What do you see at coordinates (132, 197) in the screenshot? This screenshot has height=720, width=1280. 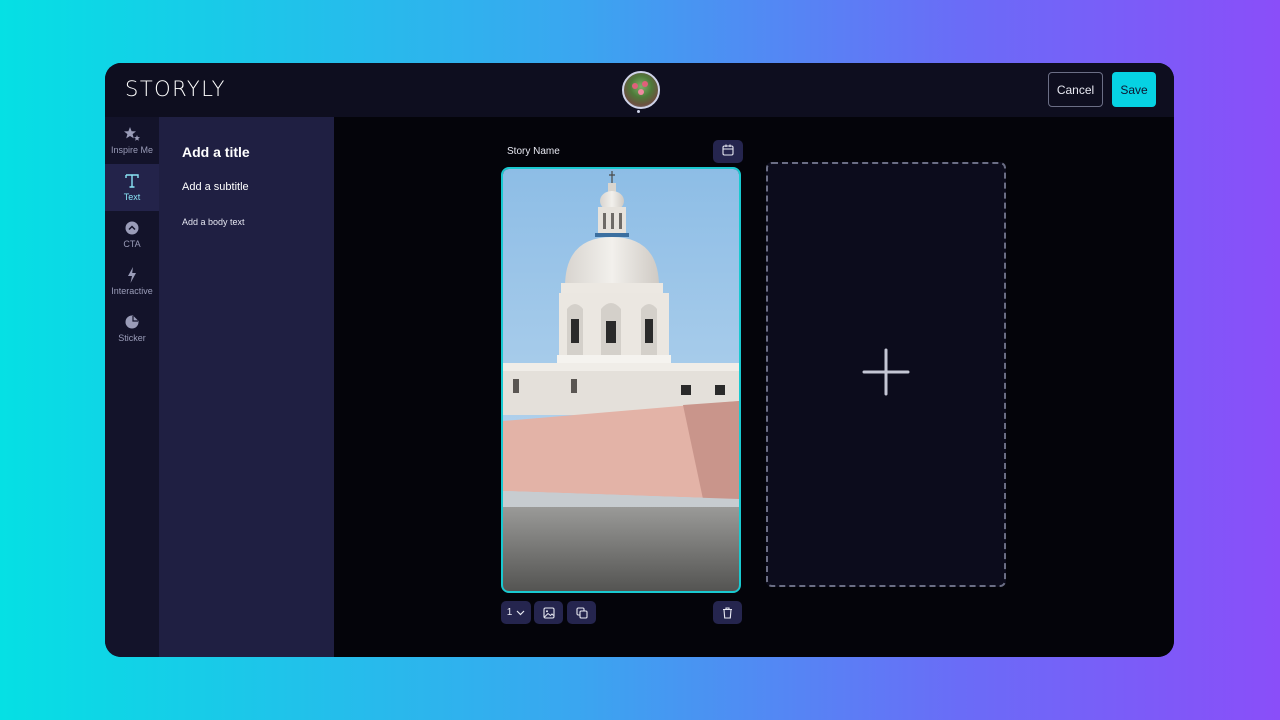 I see `rail-item-label: Text` at bounding box center [132, 197].